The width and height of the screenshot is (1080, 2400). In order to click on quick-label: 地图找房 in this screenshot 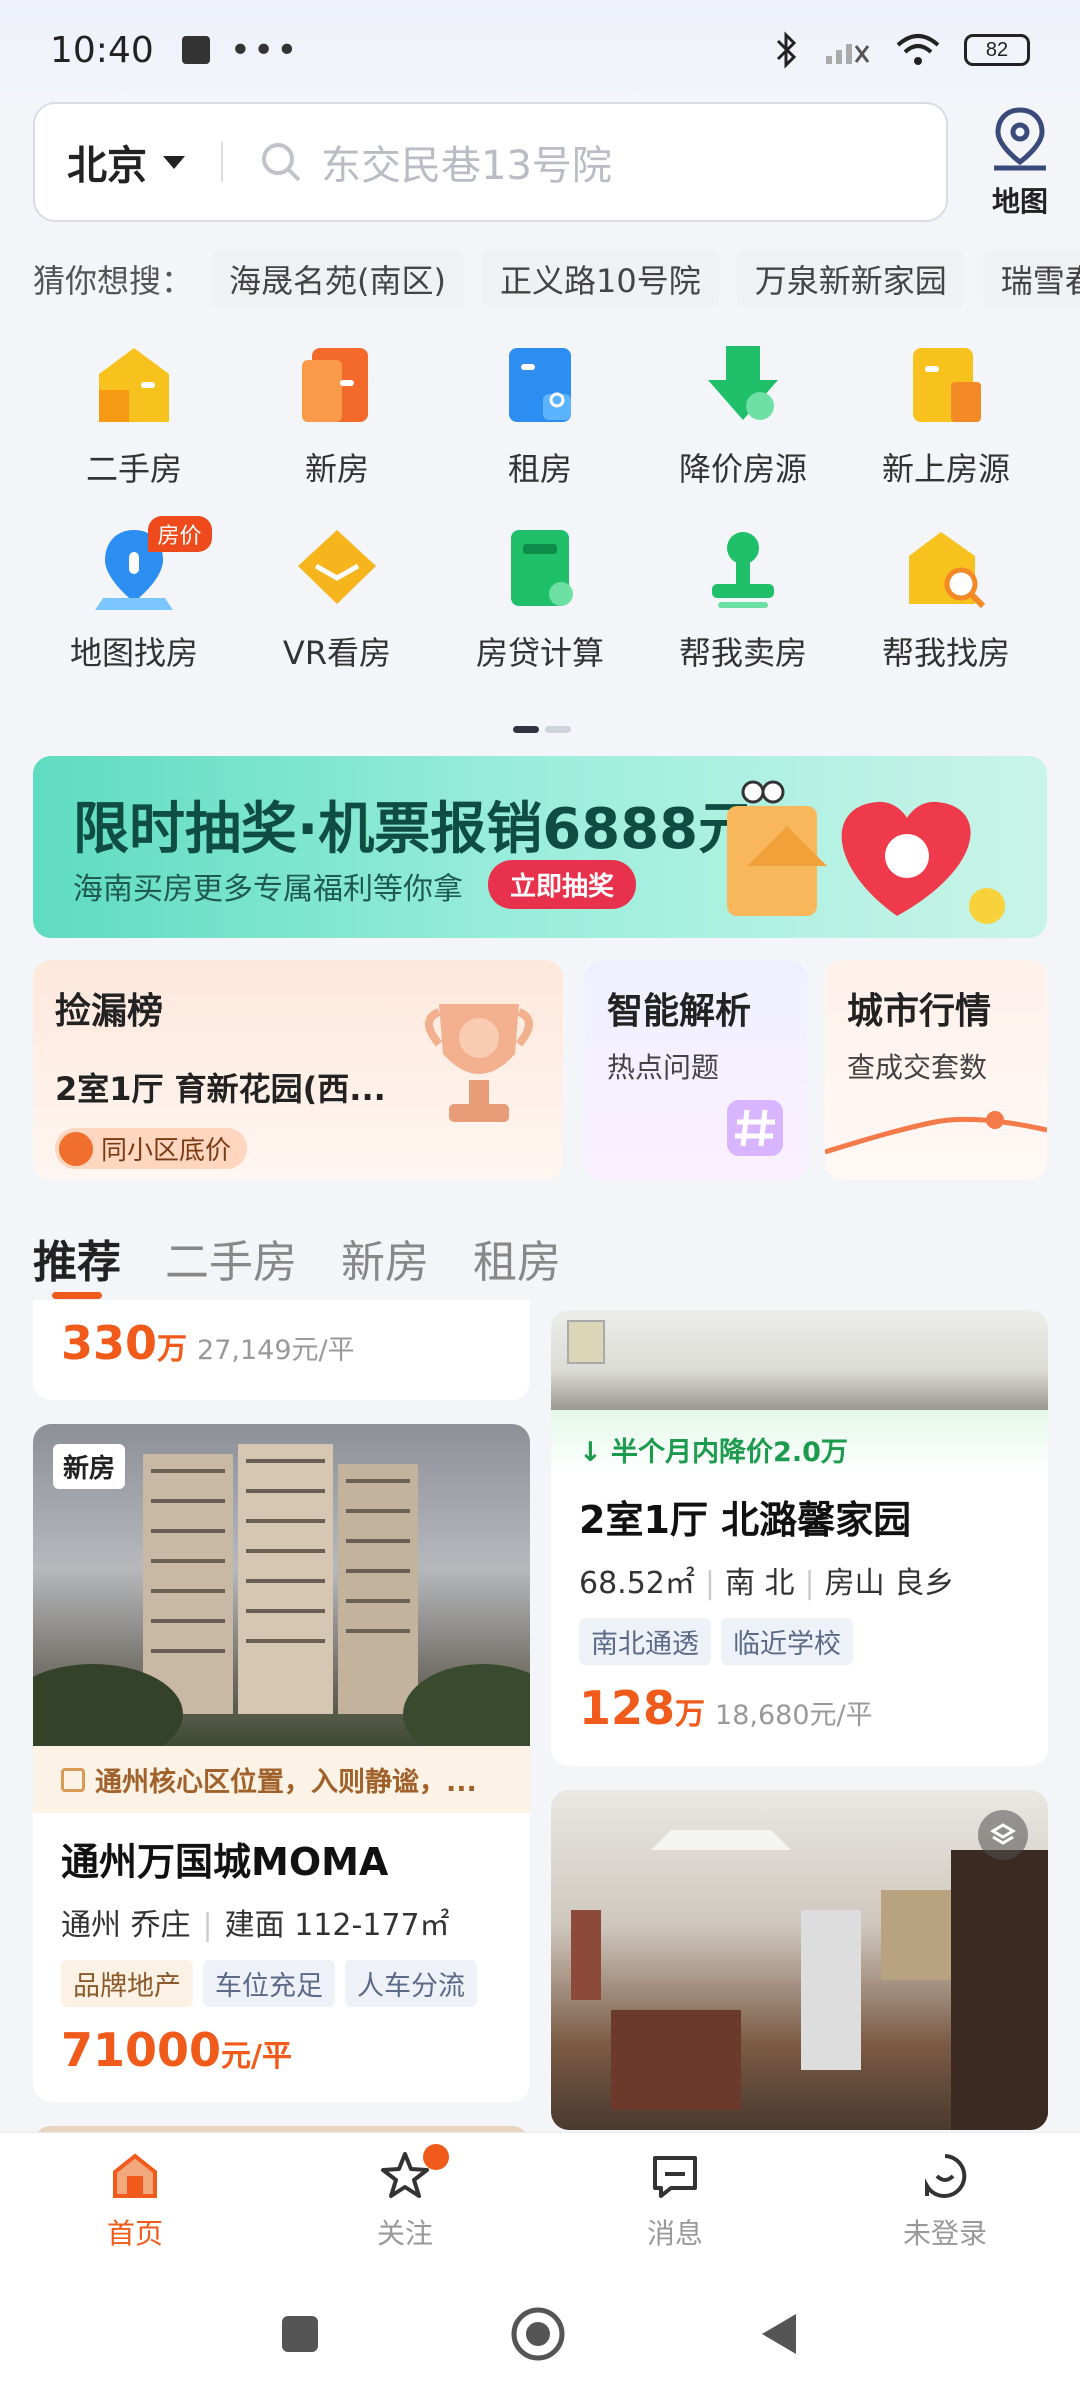, I will do `click(133, 653)`.